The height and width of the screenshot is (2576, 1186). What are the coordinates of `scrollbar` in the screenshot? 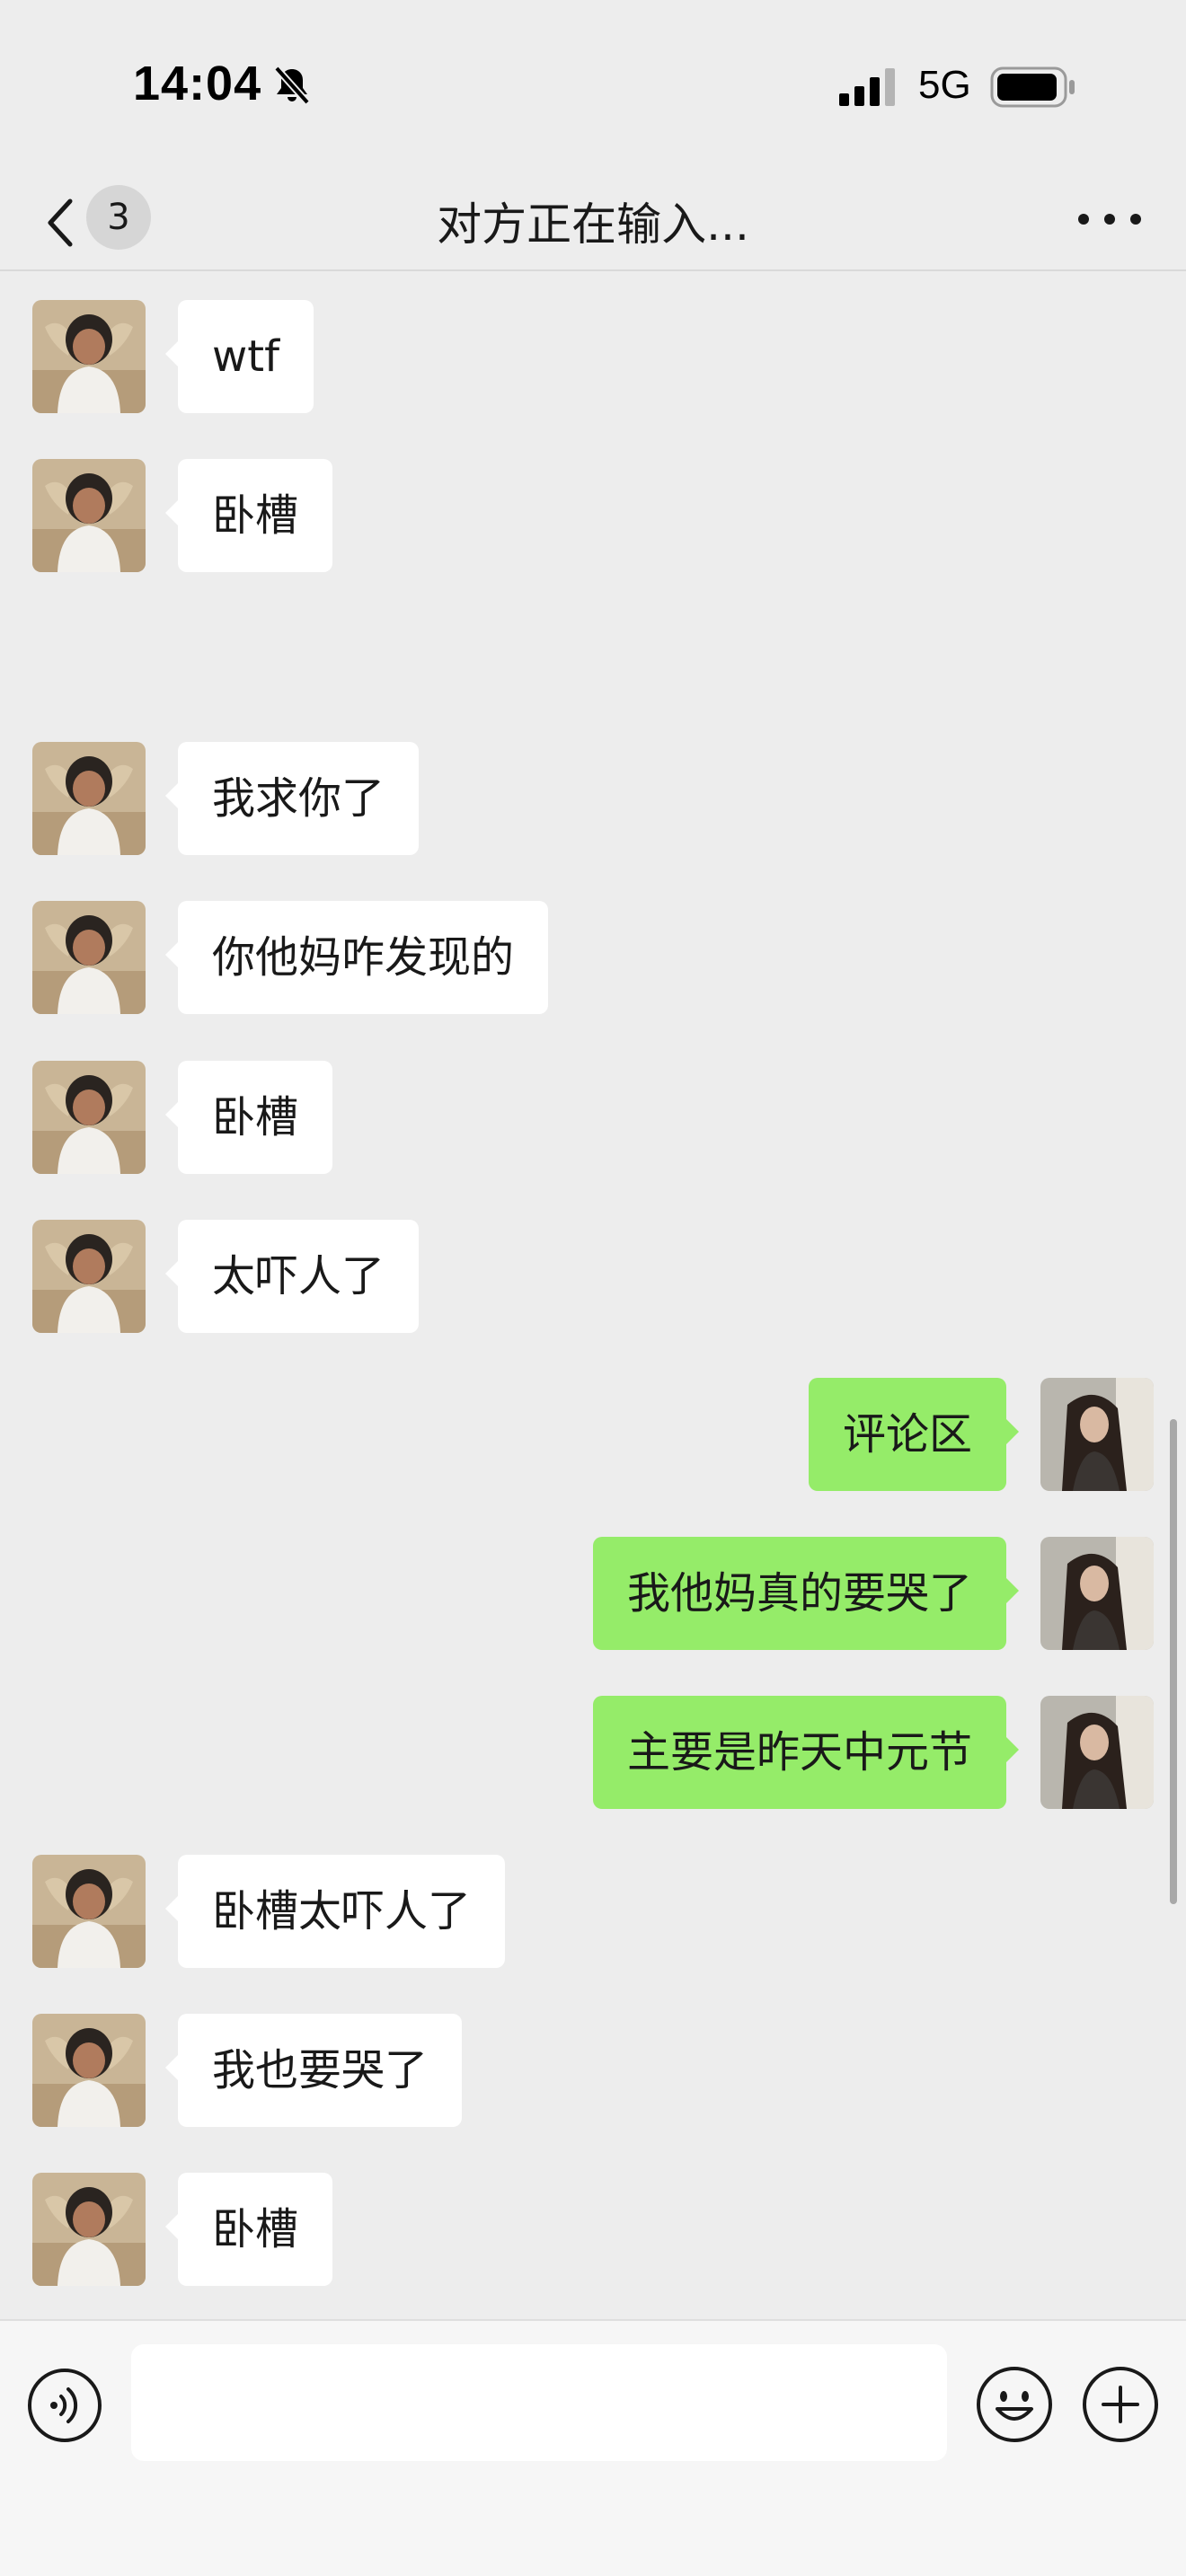 It's located at (1173, 1661).